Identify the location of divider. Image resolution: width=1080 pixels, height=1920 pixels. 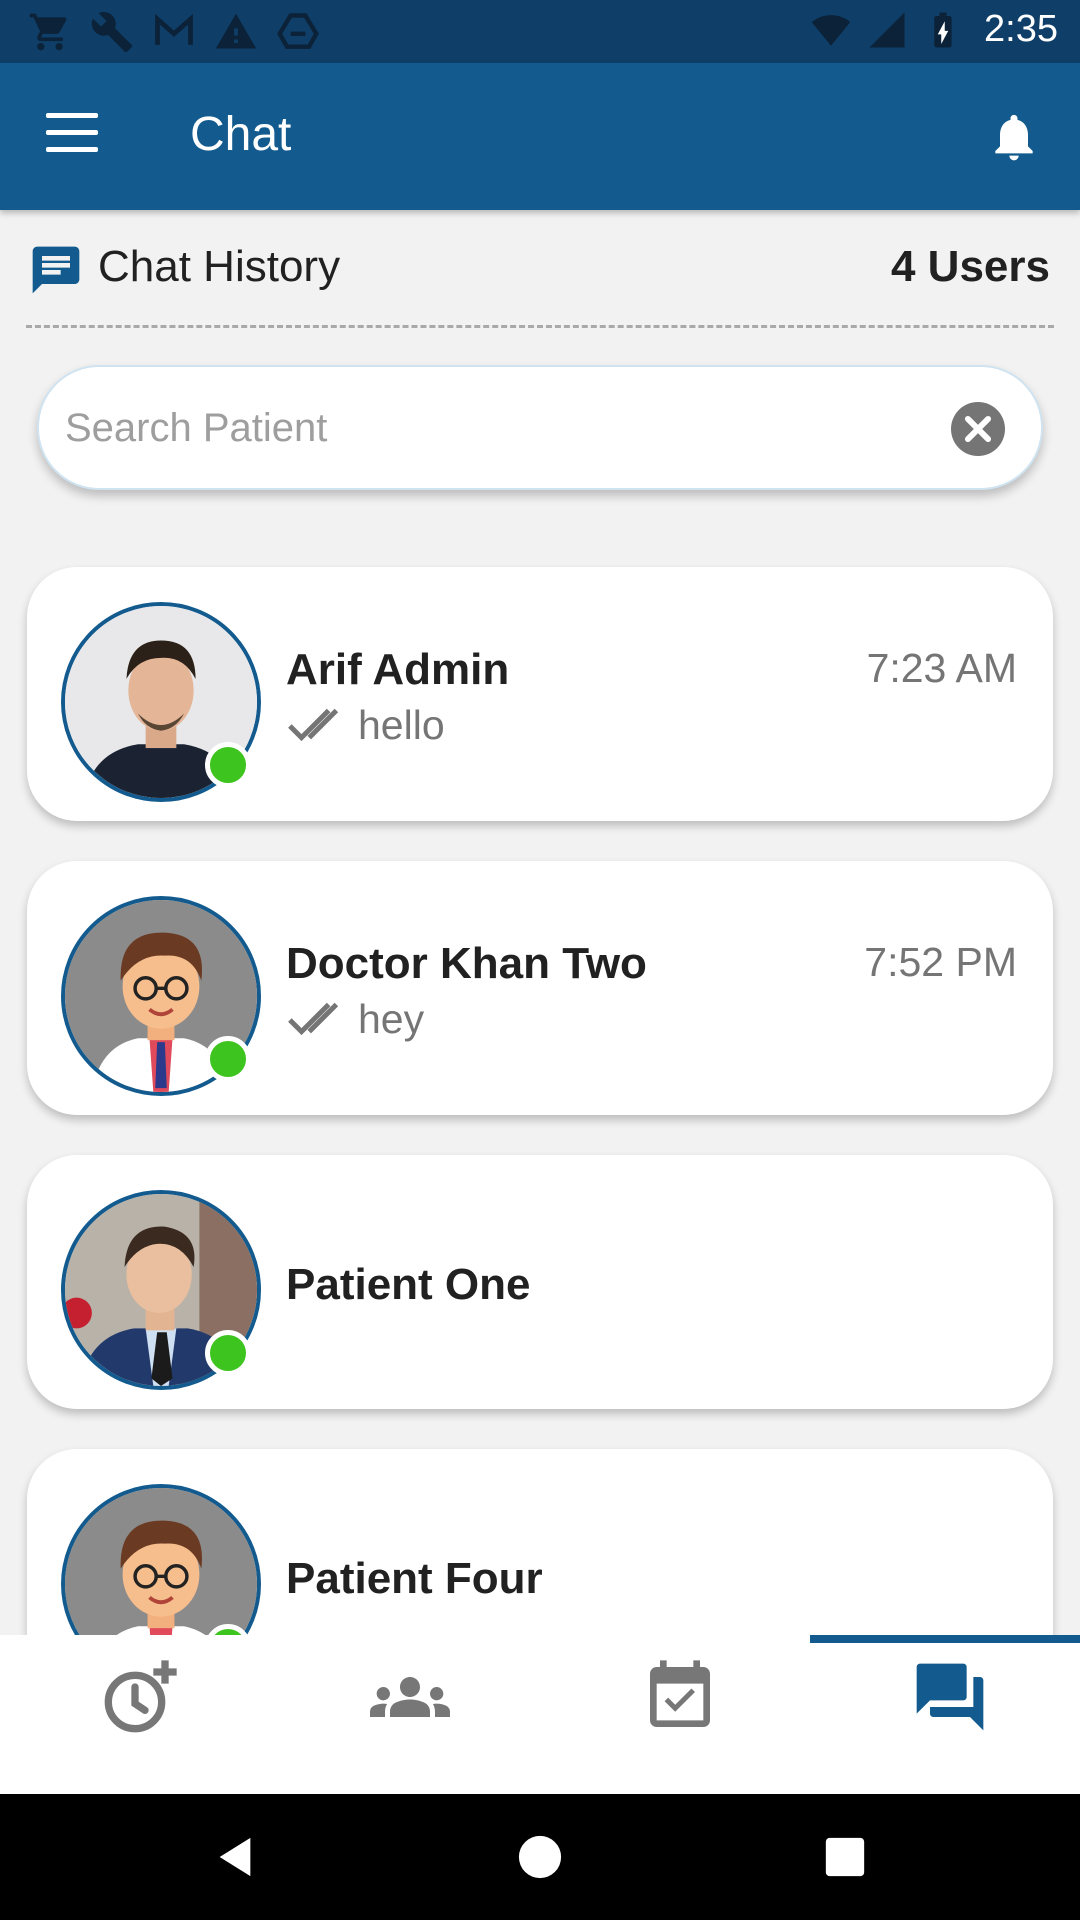
(540, 326).